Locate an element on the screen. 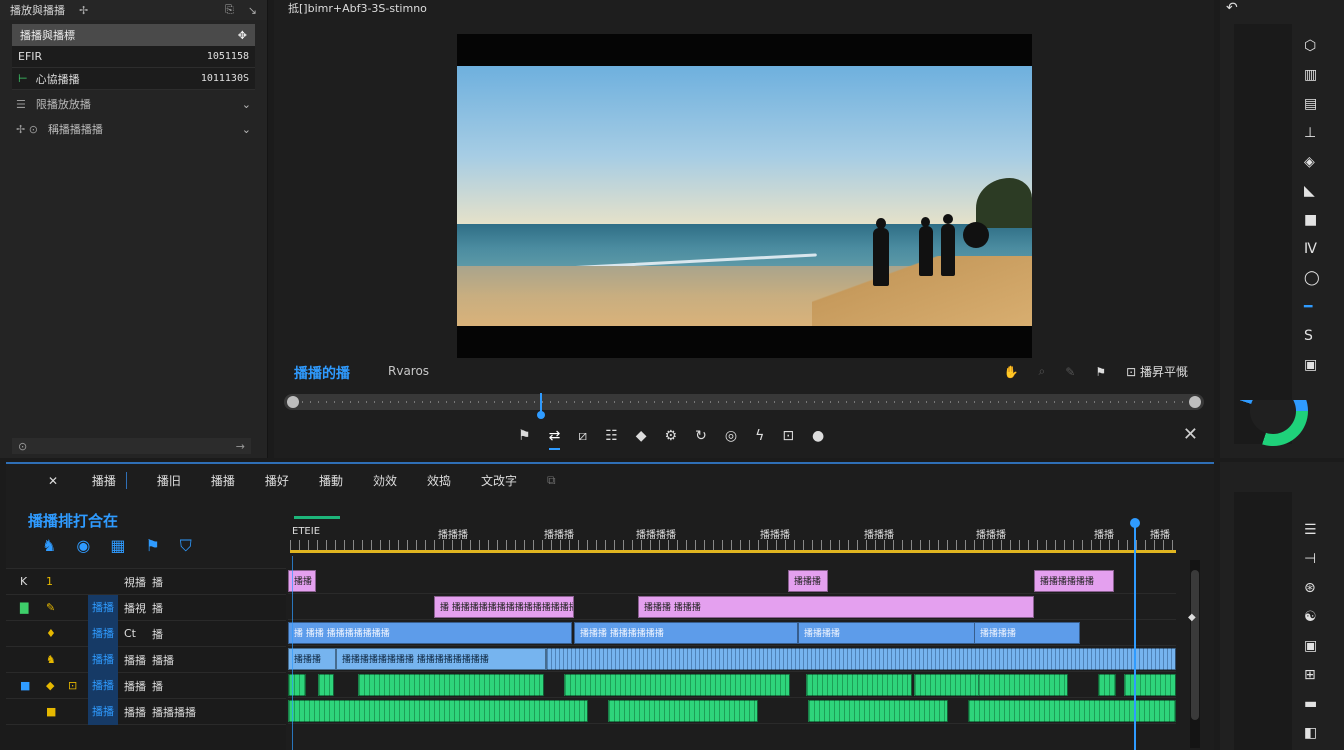  track-lock-icon: ♞ is located at coordinates (51, 659).